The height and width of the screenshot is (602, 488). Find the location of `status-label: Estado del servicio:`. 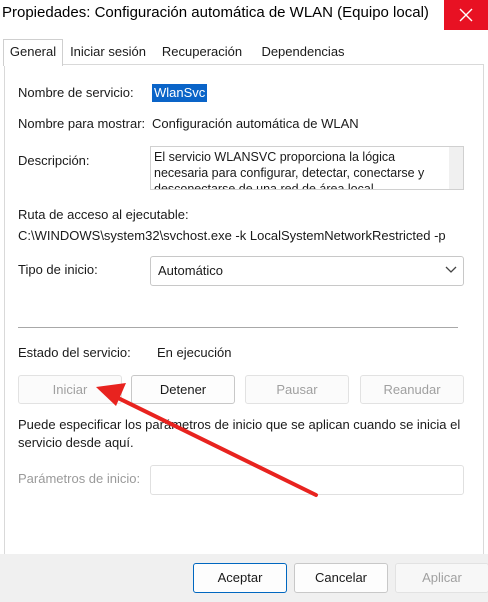

status-label: Estado del servicio: is located at coordinates (74, 352).